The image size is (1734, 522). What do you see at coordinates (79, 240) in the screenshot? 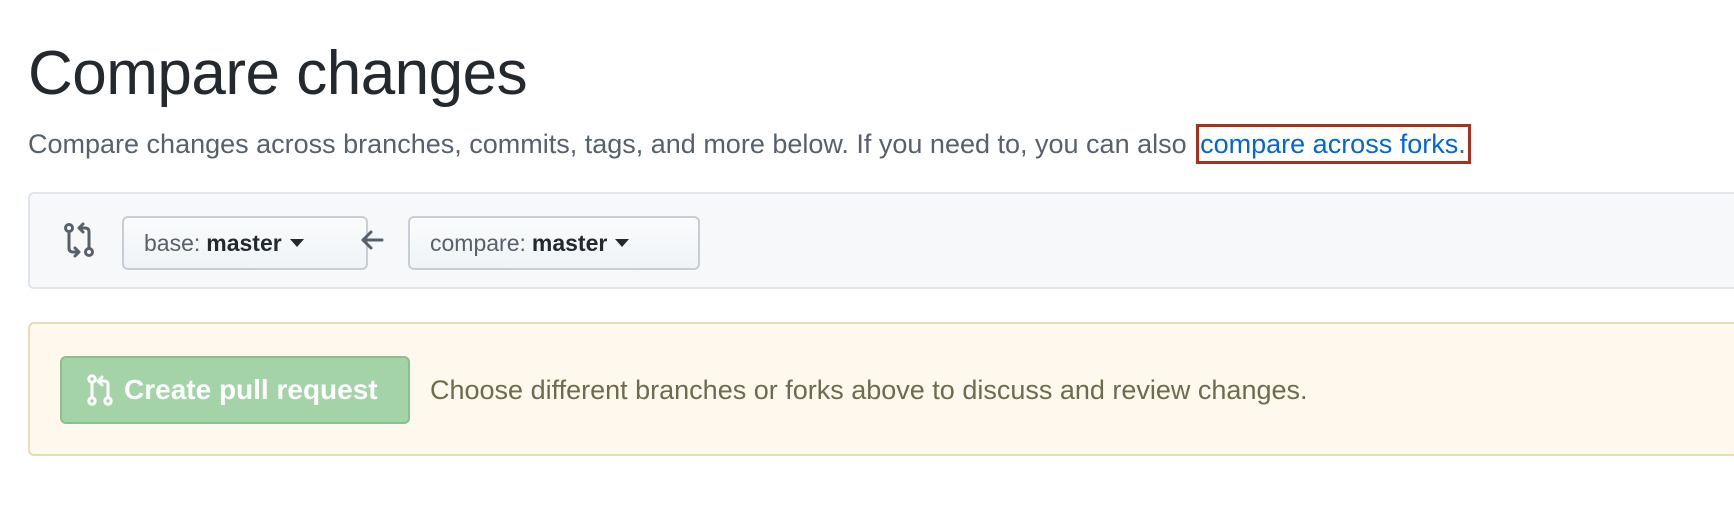
I see `git-compare-icon` at bounding box center [79, 240].